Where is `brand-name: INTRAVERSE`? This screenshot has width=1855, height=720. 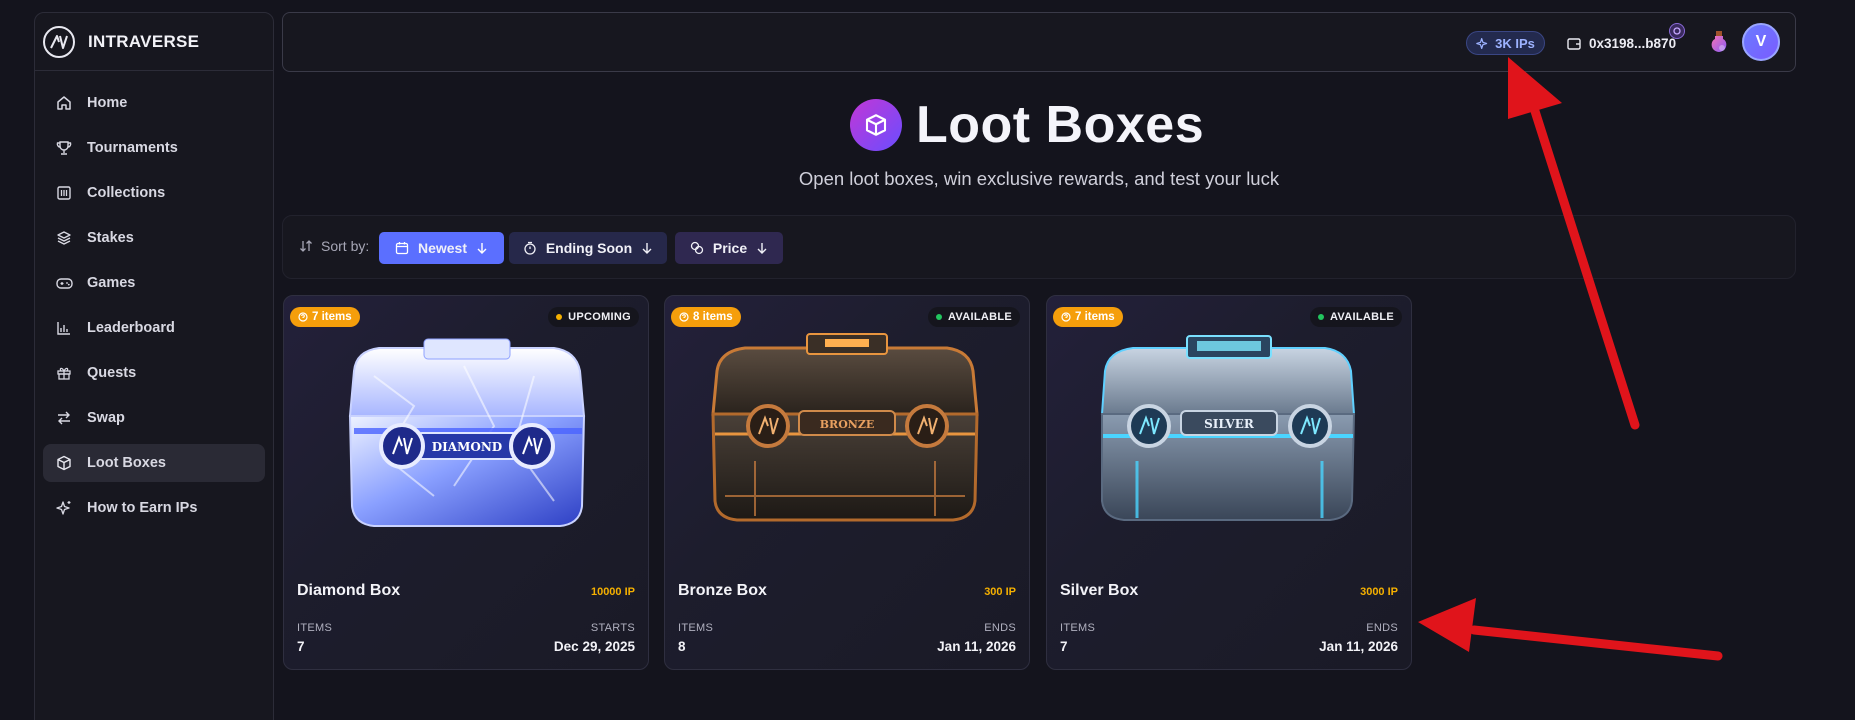
brand-name: INTRAVERSE is located at coordinates (144, 41).